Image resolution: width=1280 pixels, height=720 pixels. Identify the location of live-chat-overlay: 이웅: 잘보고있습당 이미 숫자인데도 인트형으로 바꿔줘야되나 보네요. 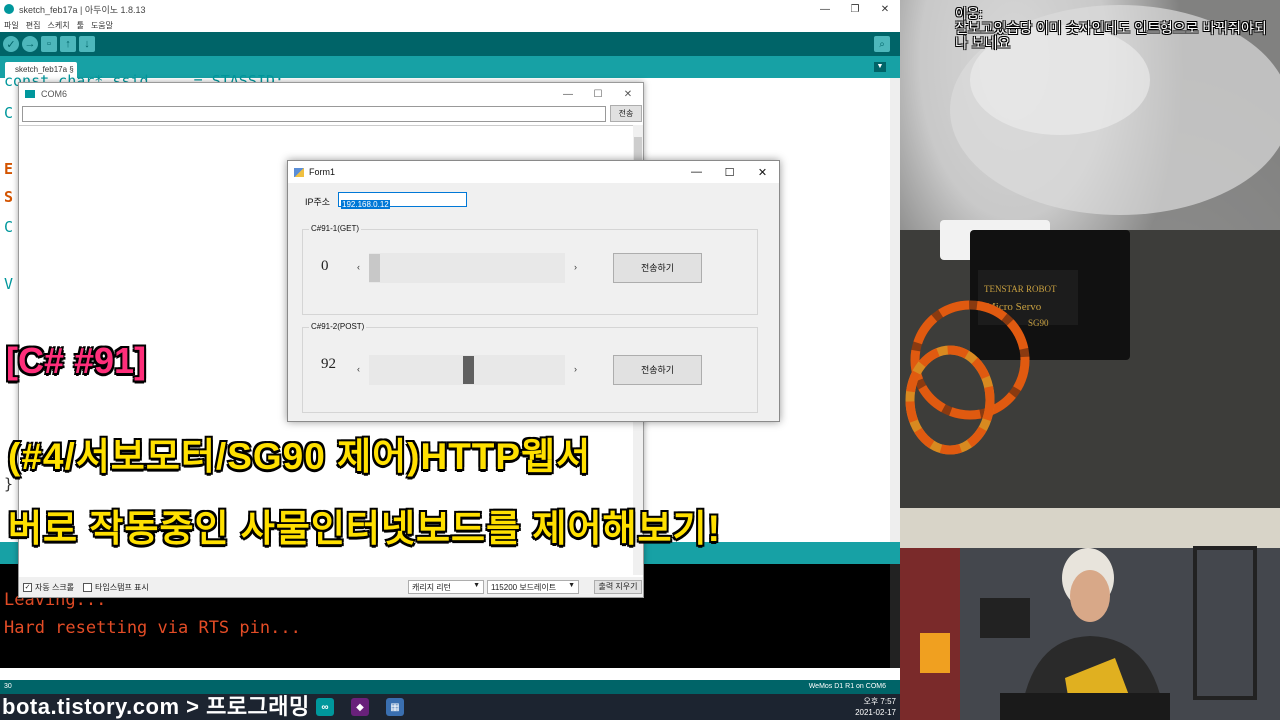
(1115, 28).